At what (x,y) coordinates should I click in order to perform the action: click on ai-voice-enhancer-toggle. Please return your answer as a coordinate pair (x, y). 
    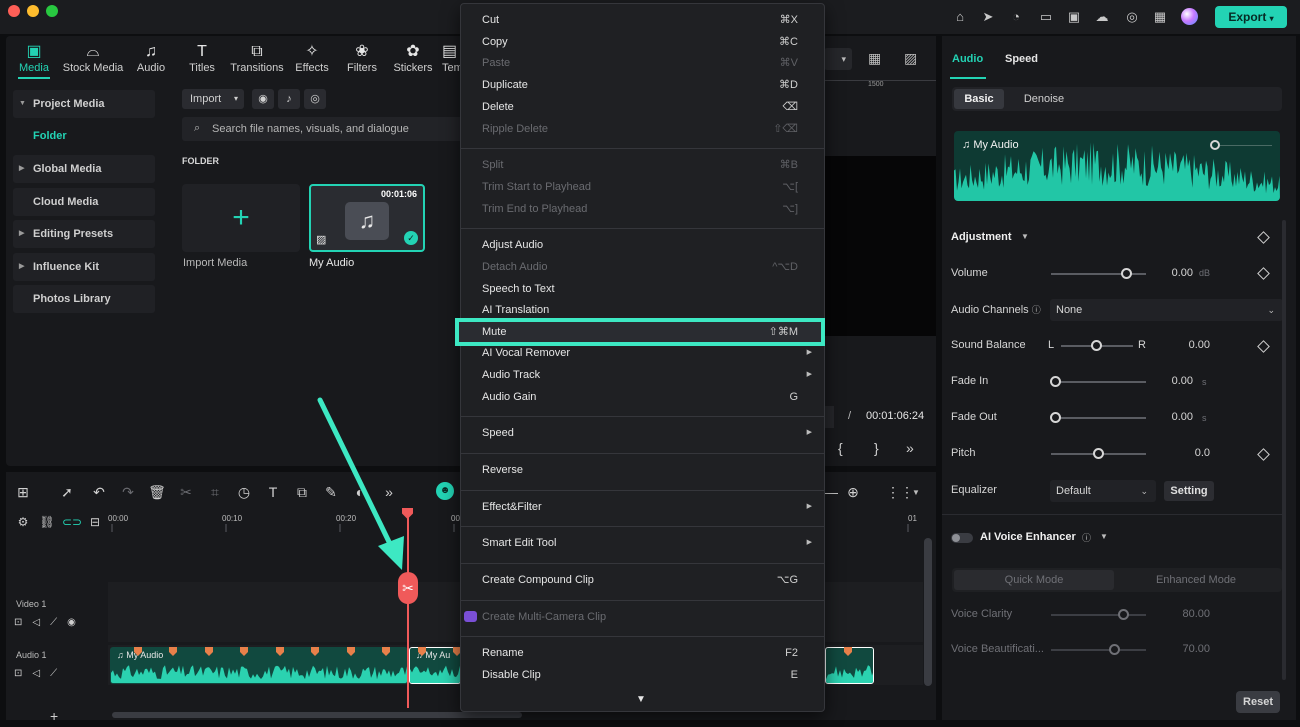
    Looking at the image, I should click on (962, 538).